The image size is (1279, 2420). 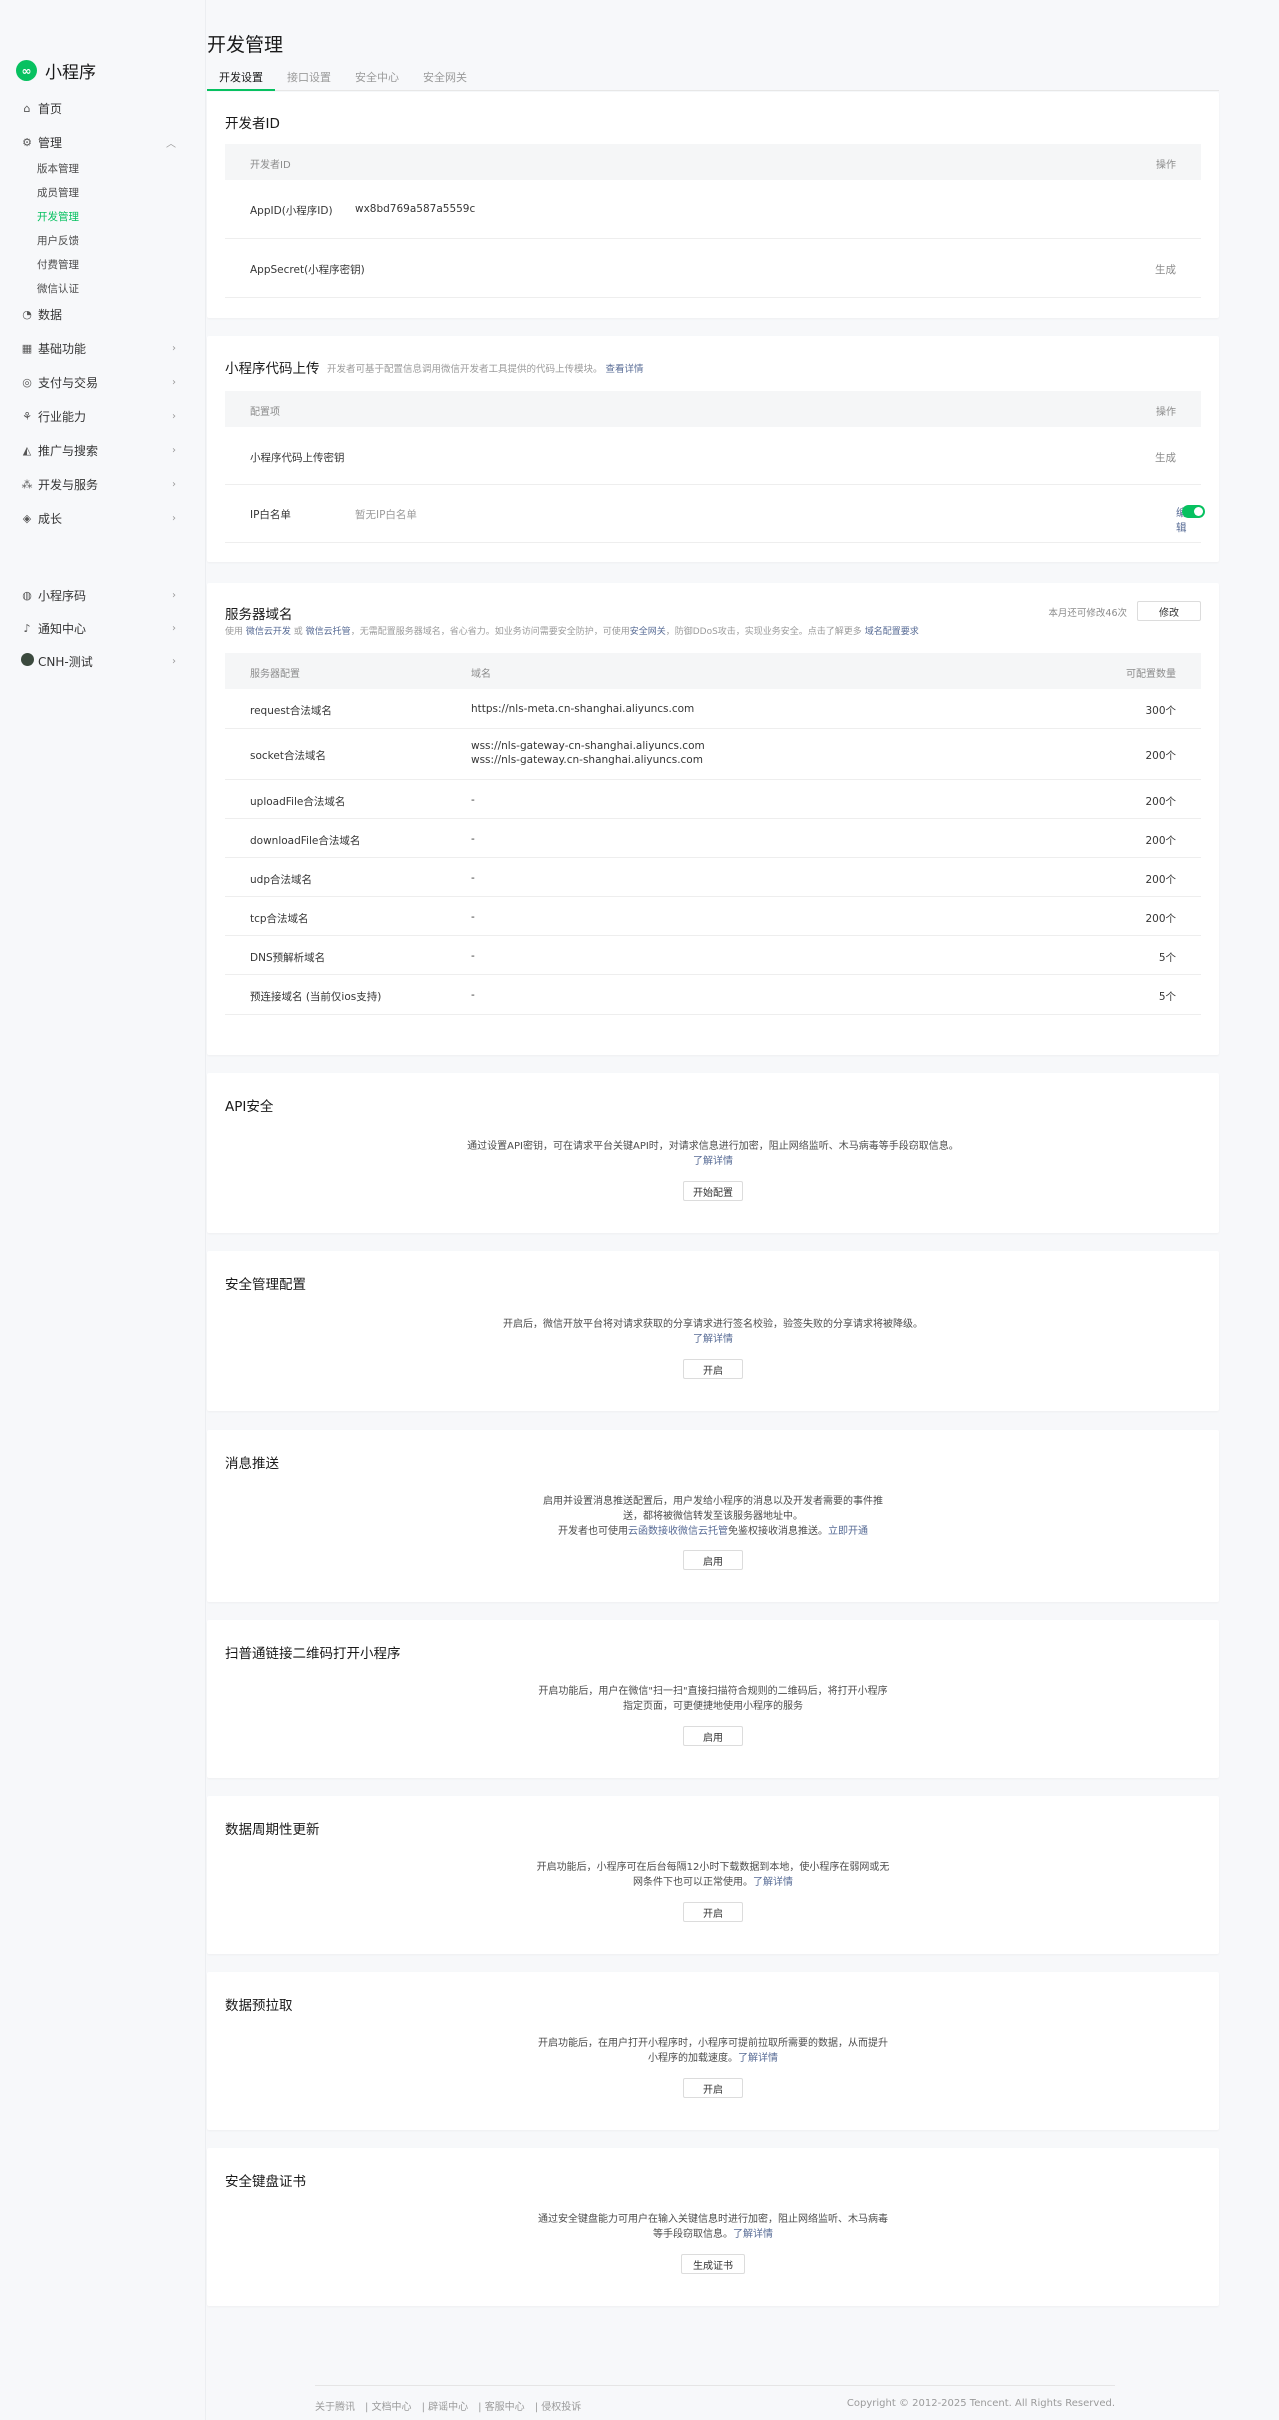 What do you see at coordinates (103, 661) in the screenshot?
I see `sidebar-item-account: CNH-测试 ›` at bounding box center [103, 661].